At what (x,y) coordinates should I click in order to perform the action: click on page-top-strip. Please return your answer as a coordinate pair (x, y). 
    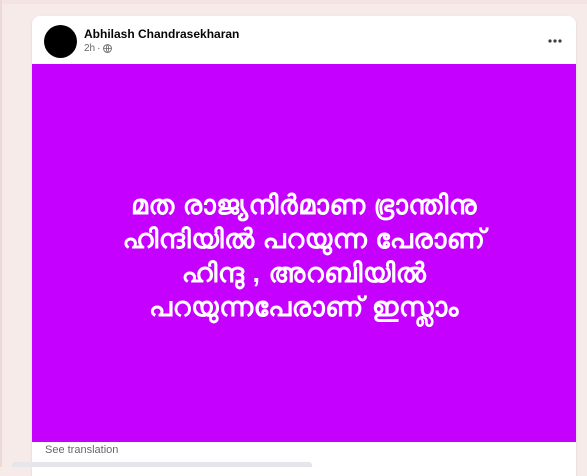
    Looking at the image, I should click on (293, 2).